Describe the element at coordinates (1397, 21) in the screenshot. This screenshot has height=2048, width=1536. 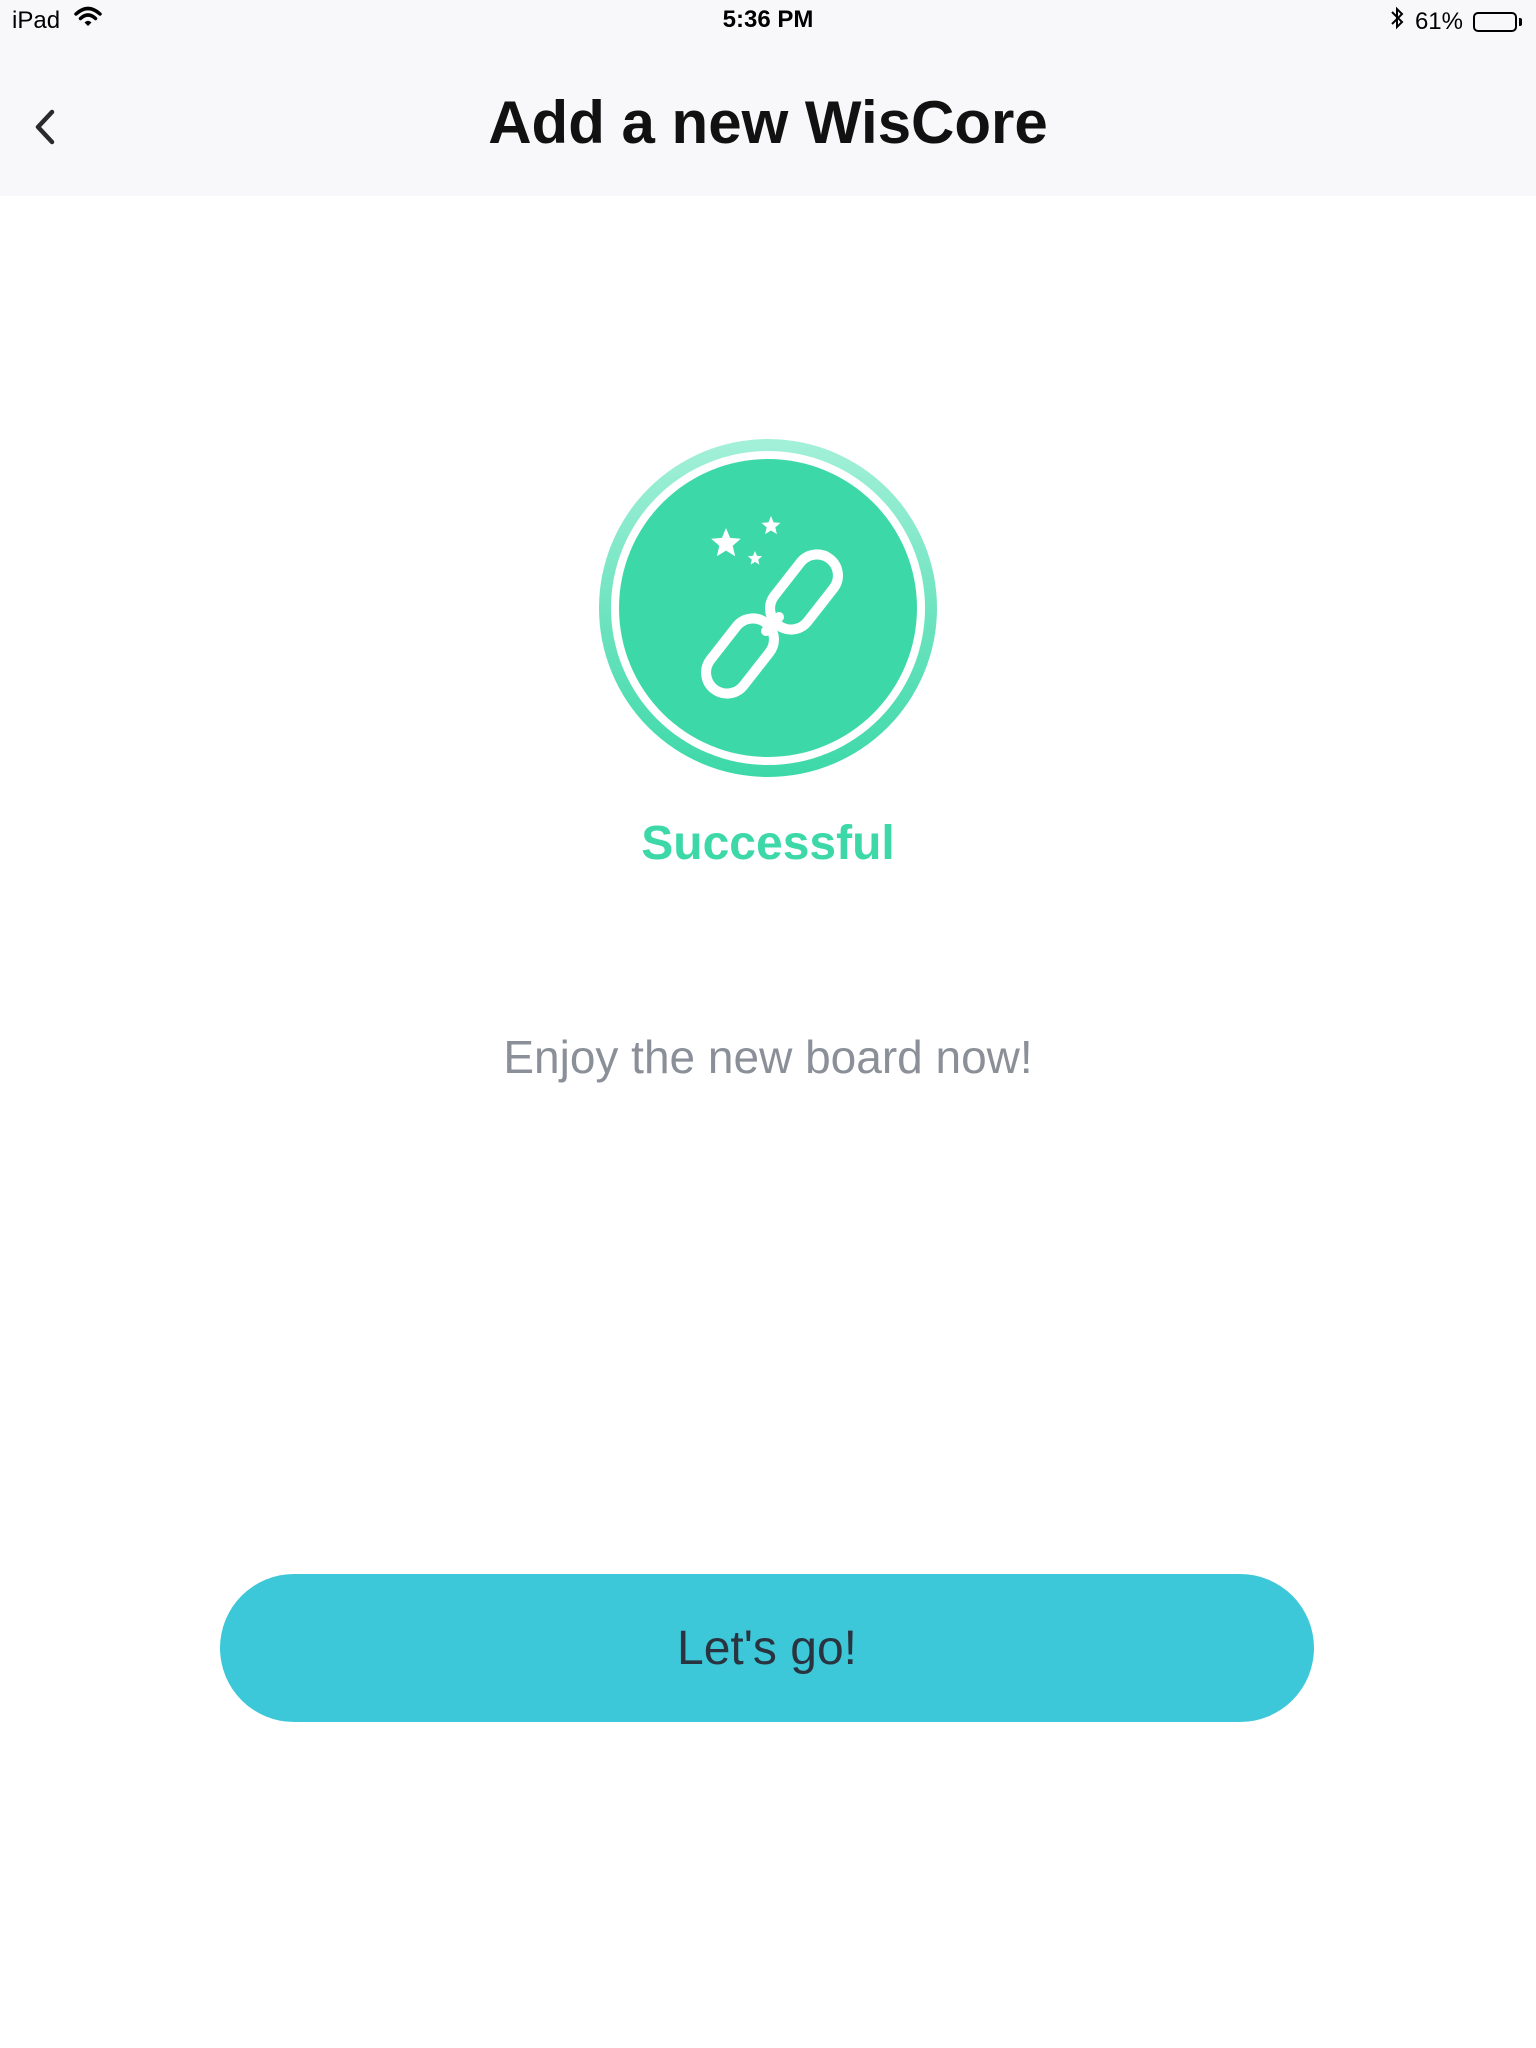
I see `bluetooth-icon` at that location.